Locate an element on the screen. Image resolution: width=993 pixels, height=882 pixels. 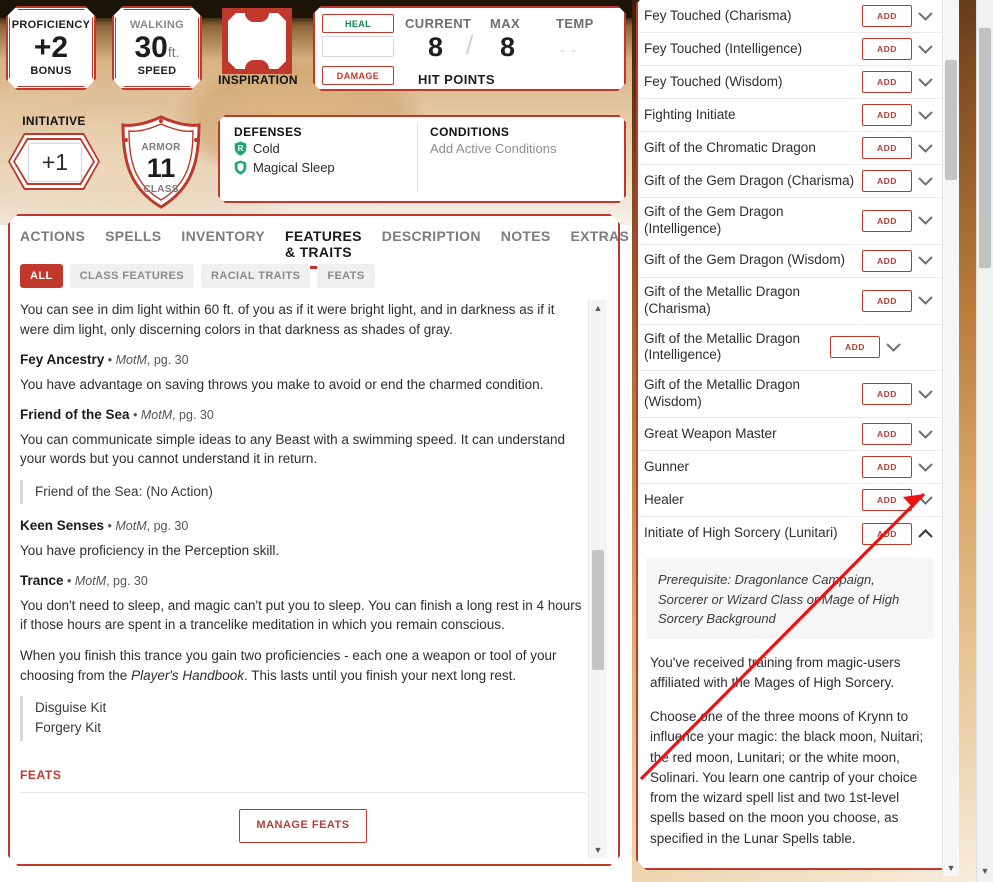
feat-row-fighting-initiate: Fighting Initiate ADD is located at coordinates (790, 115).